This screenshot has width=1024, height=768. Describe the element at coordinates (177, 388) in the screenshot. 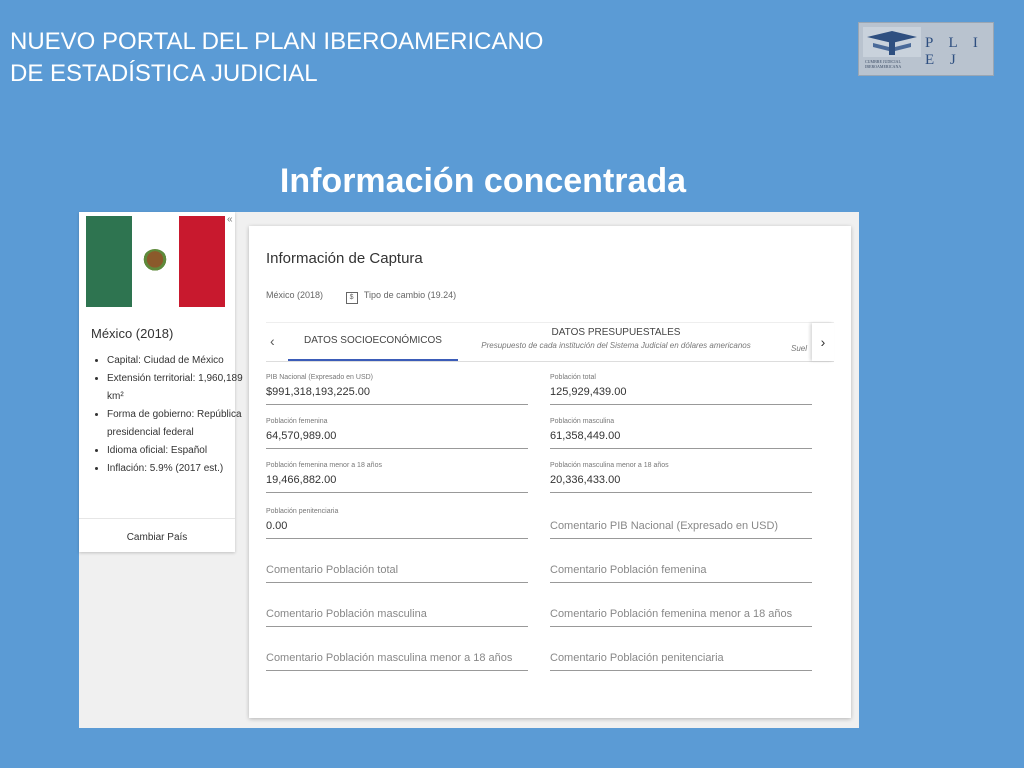

I see `country-fact-territory: Extensión territorial: 1,960,189 km²` at that location.